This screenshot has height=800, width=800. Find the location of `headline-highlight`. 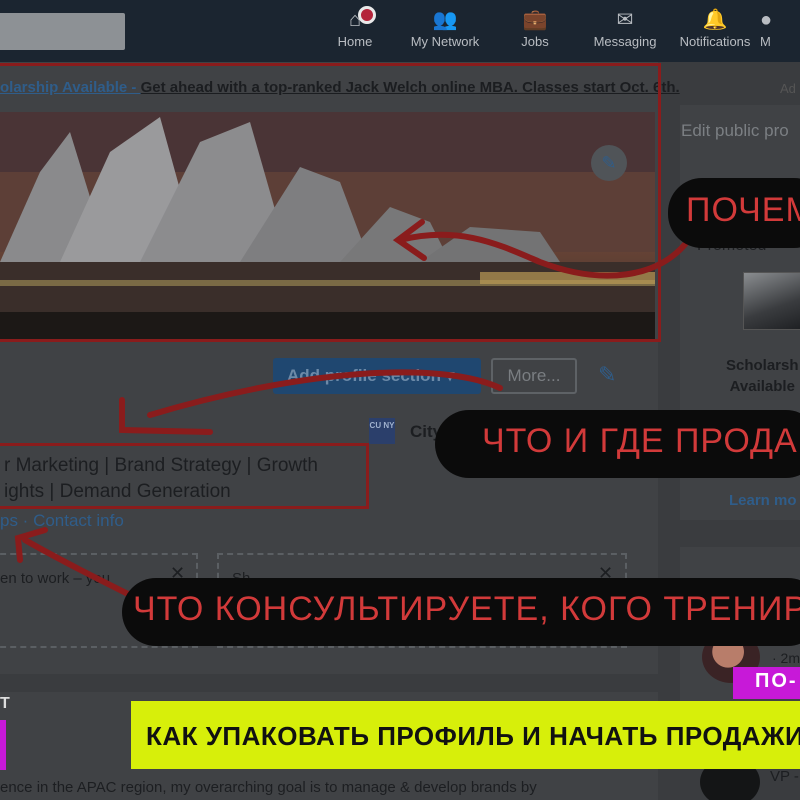

headline-highlight is located at coordinates (184, 476).